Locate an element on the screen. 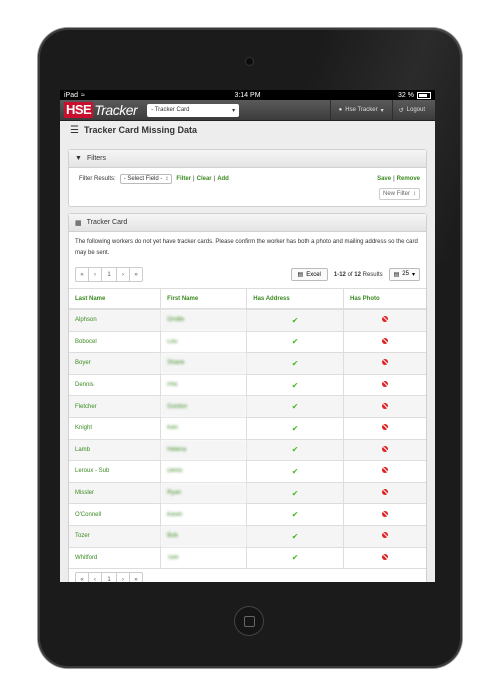  first-name-cell: Ryan is located at coordinates (204, 493).